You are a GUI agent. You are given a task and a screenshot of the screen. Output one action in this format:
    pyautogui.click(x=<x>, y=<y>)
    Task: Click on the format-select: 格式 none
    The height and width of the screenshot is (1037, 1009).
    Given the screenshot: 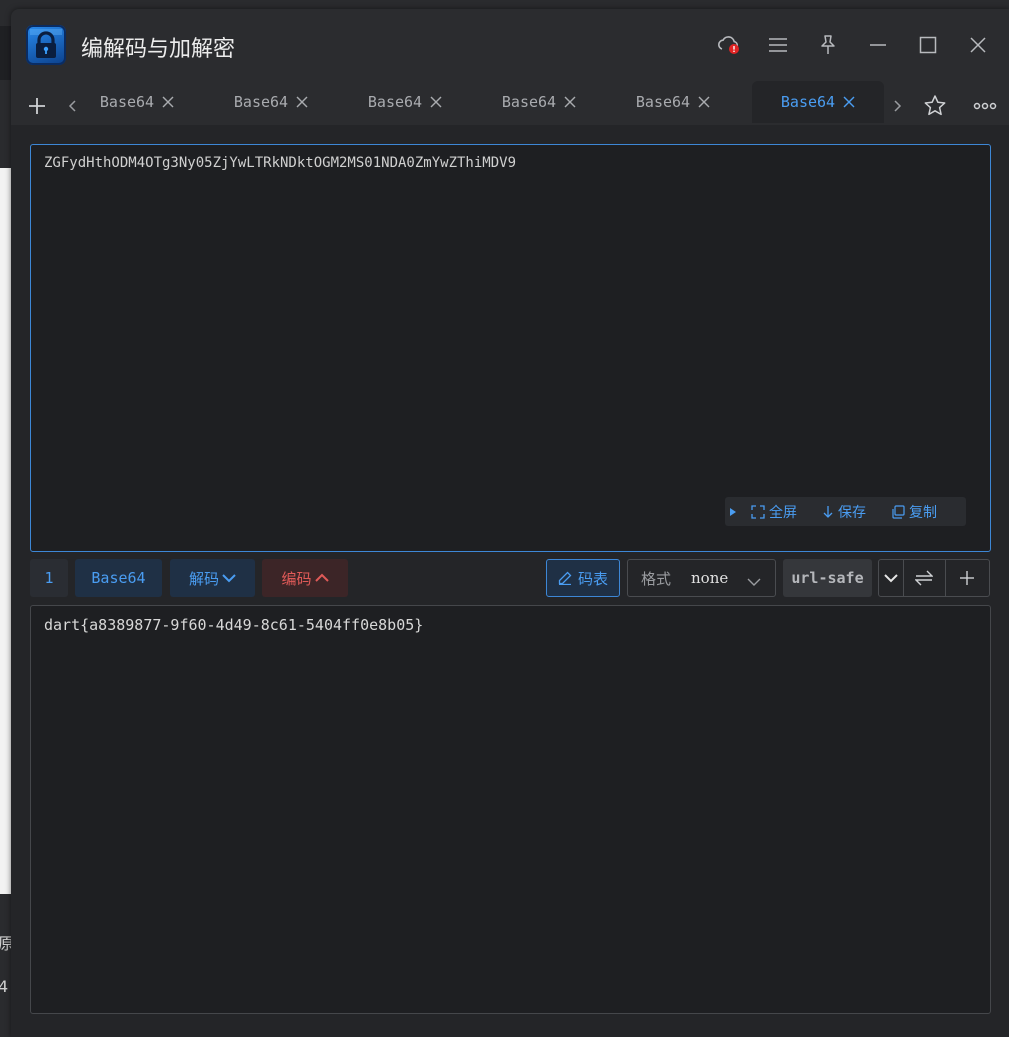 What is the action you would take?
    pyautogui.click(x=701, y=578)
    